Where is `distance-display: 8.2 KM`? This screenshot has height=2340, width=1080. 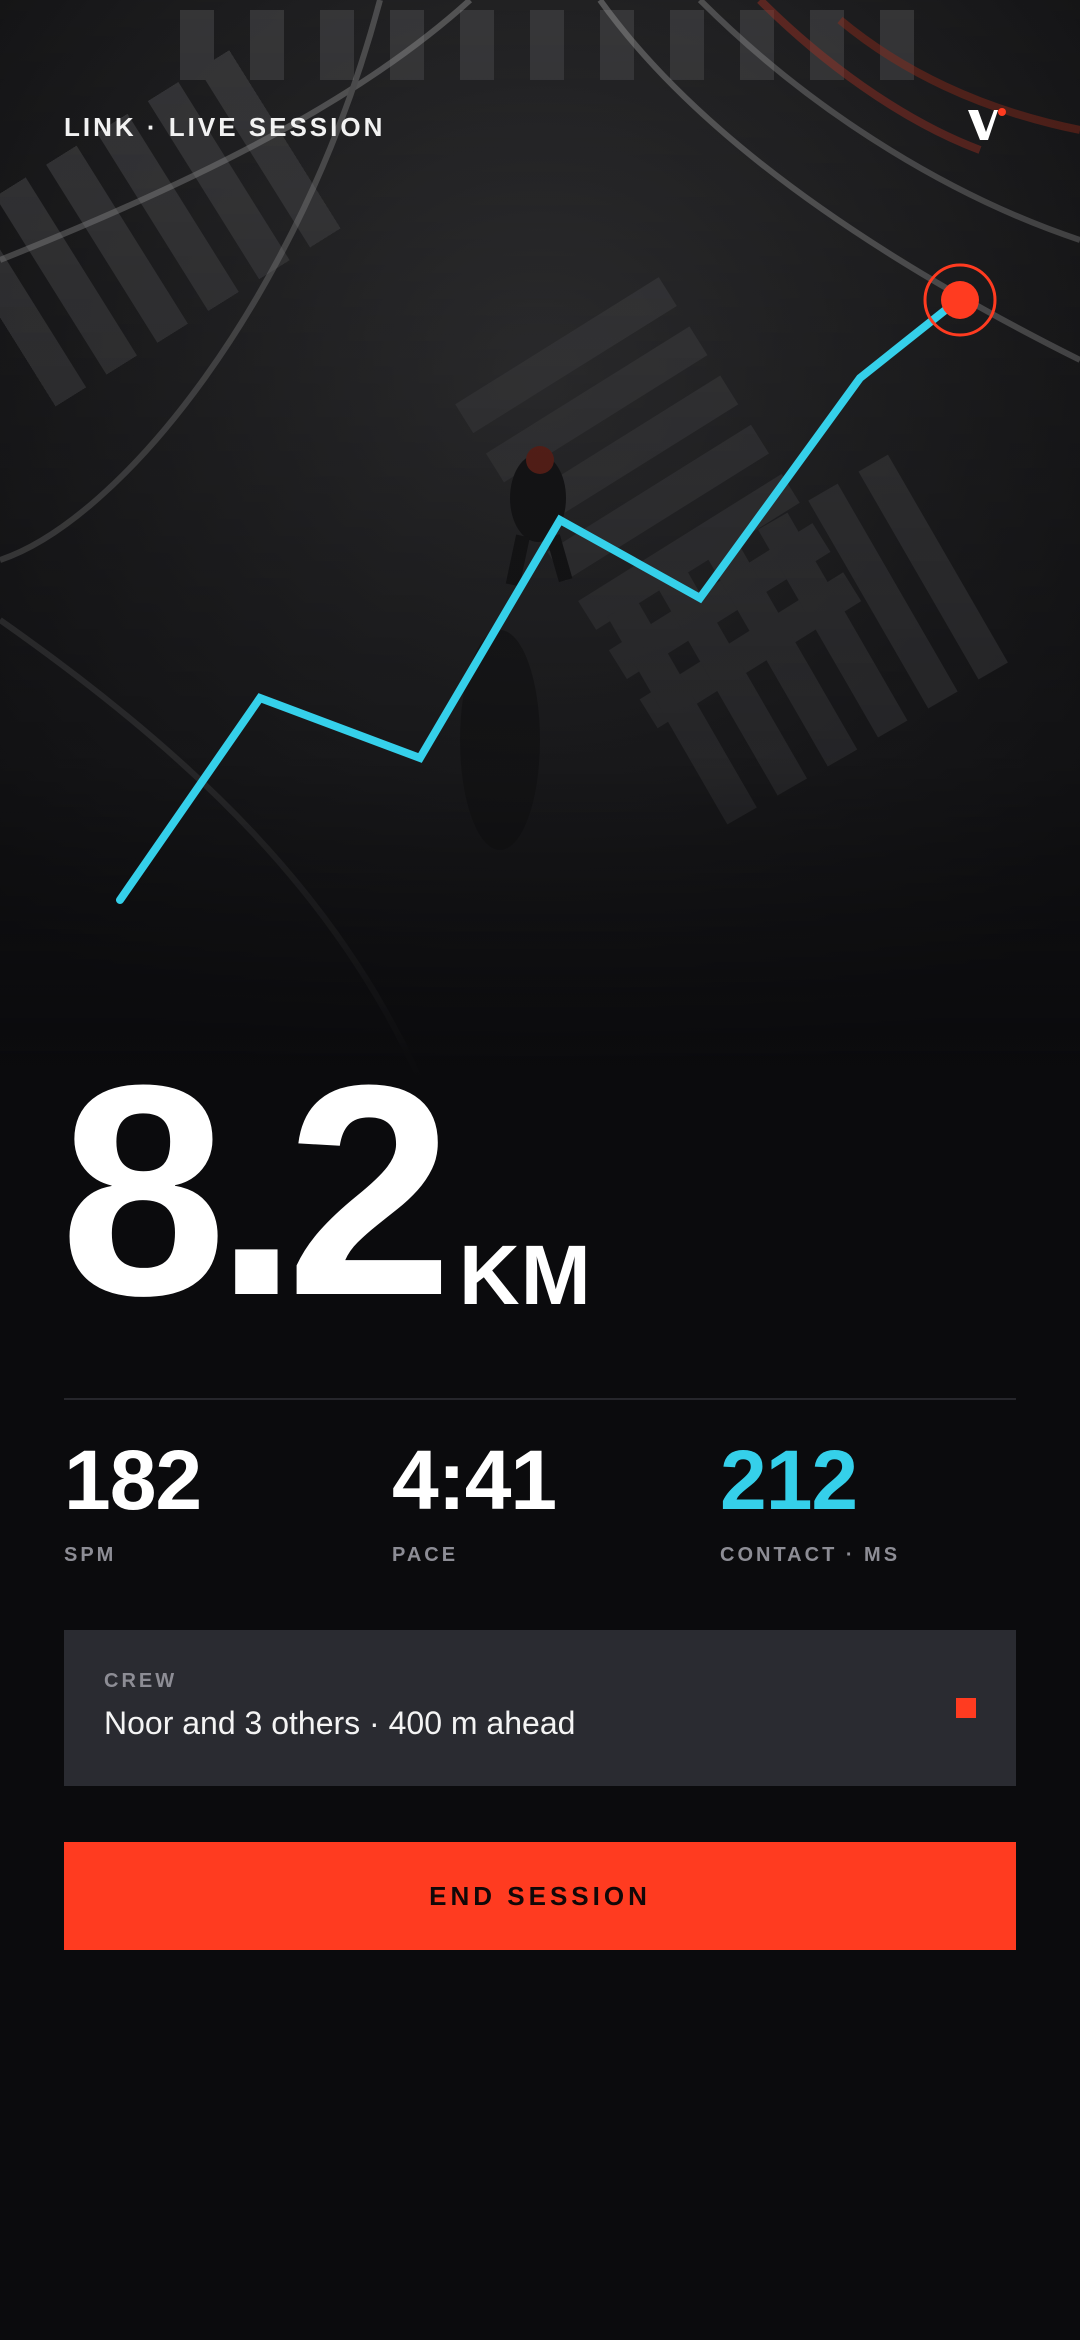 distance-display: 8.2 KM is located at coordinates (326, 1190).